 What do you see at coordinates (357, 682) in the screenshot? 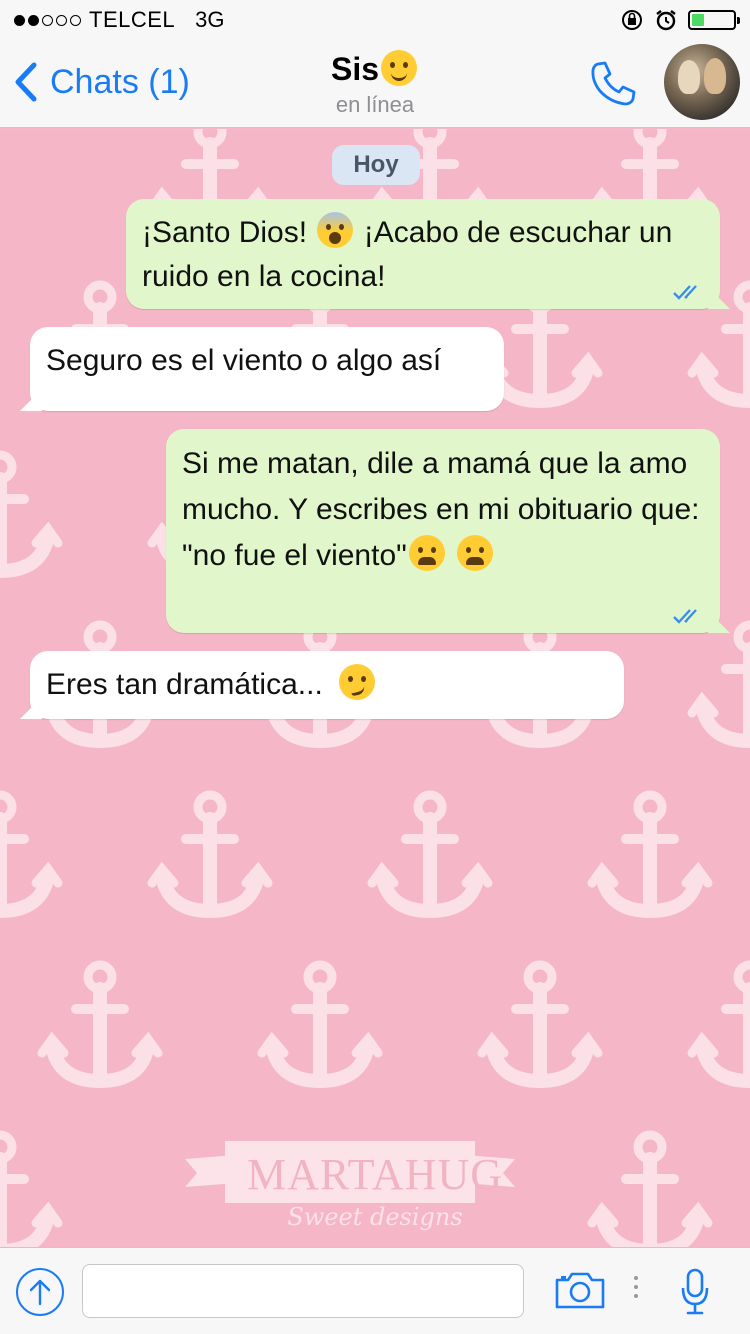
I see `smirking-face-emoji-icon` at bounding box center [357, 682].